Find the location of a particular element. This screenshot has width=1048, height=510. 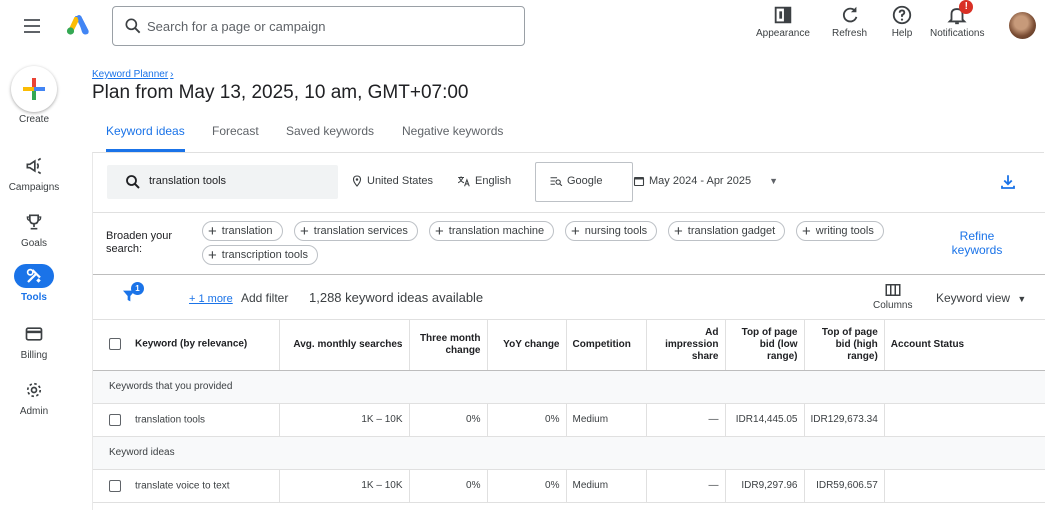

header-competition: Competition is located at coordinates (606, 345).